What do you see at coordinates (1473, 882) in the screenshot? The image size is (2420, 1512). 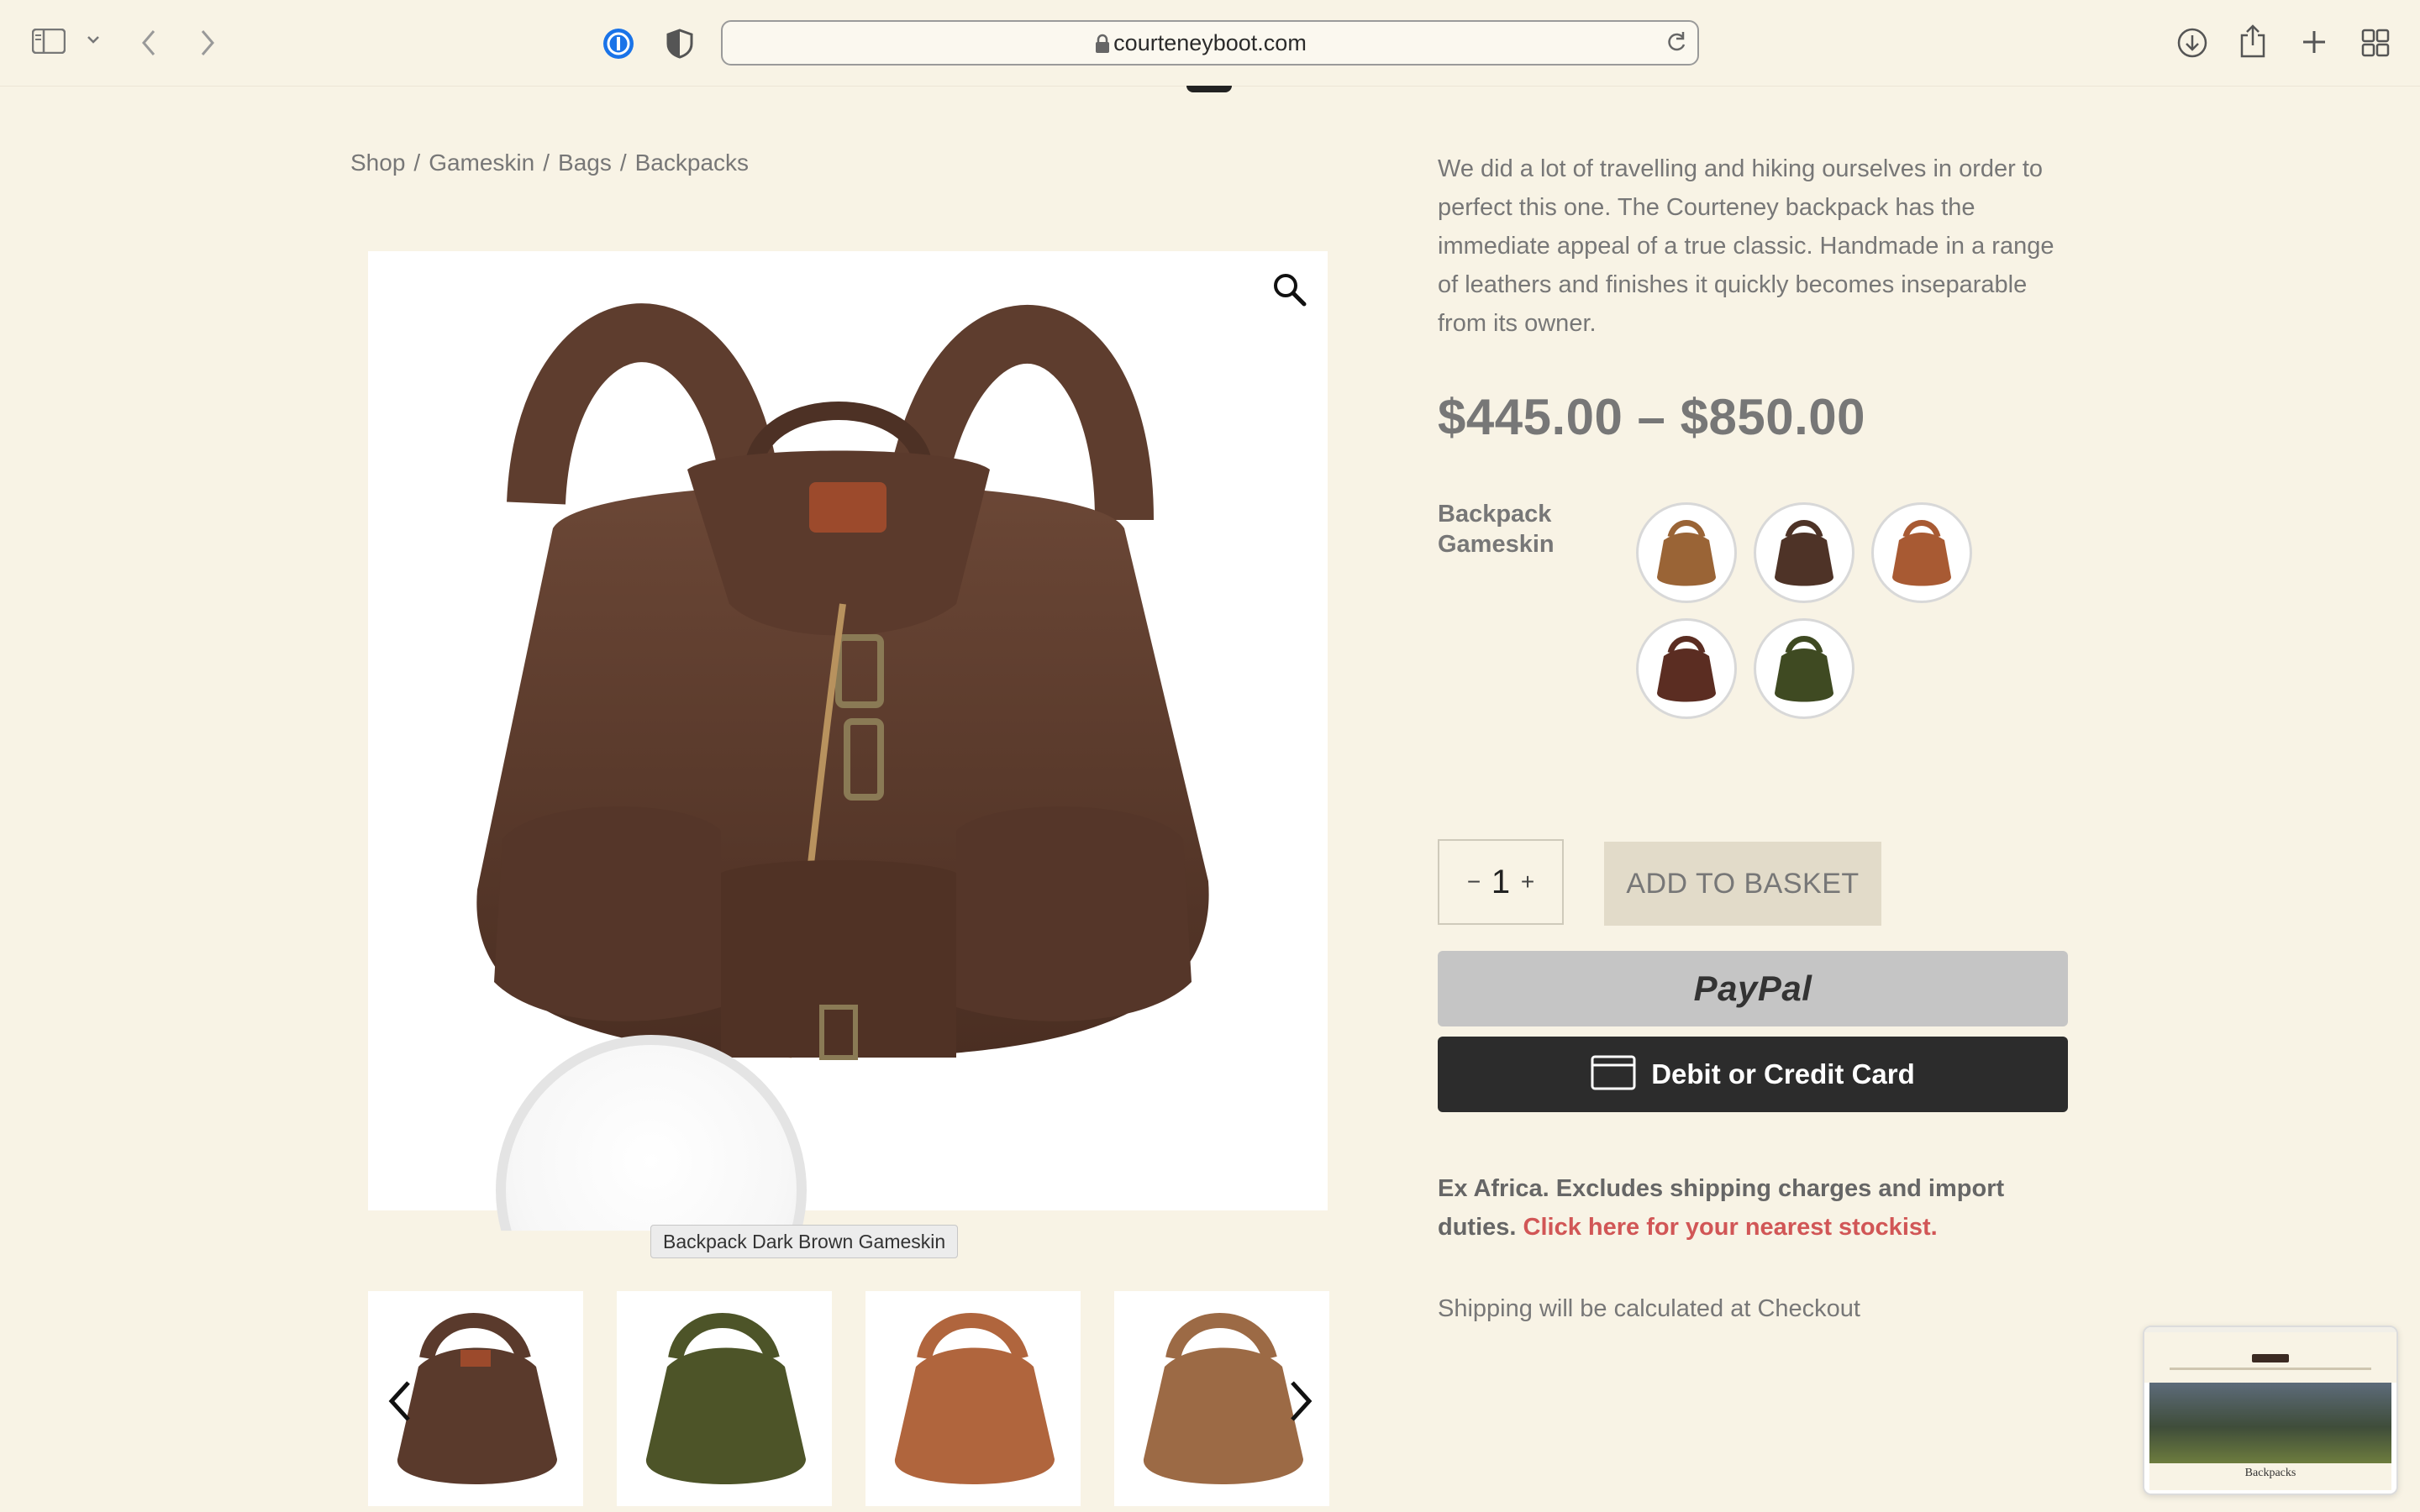 I see `qty-decrease-button: −` at bounding box center [1473, 882].